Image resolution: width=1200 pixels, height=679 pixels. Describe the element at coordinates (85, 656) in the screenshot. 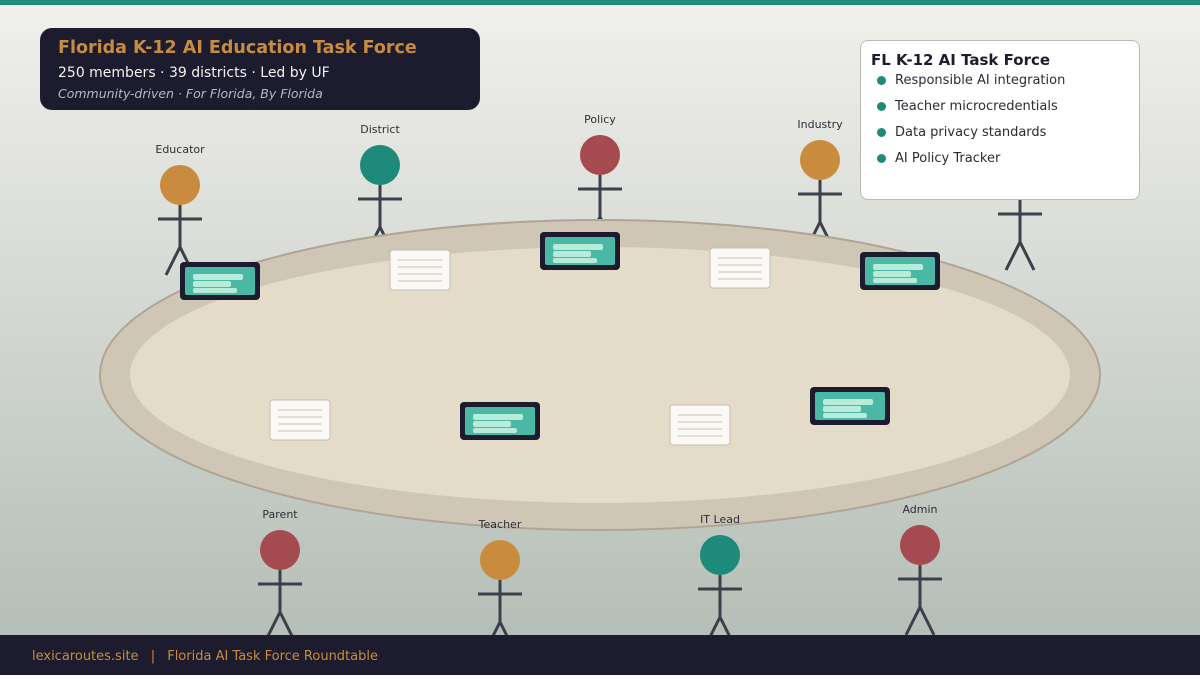

I see `footer-site: lexicaroutes.site` at that location.